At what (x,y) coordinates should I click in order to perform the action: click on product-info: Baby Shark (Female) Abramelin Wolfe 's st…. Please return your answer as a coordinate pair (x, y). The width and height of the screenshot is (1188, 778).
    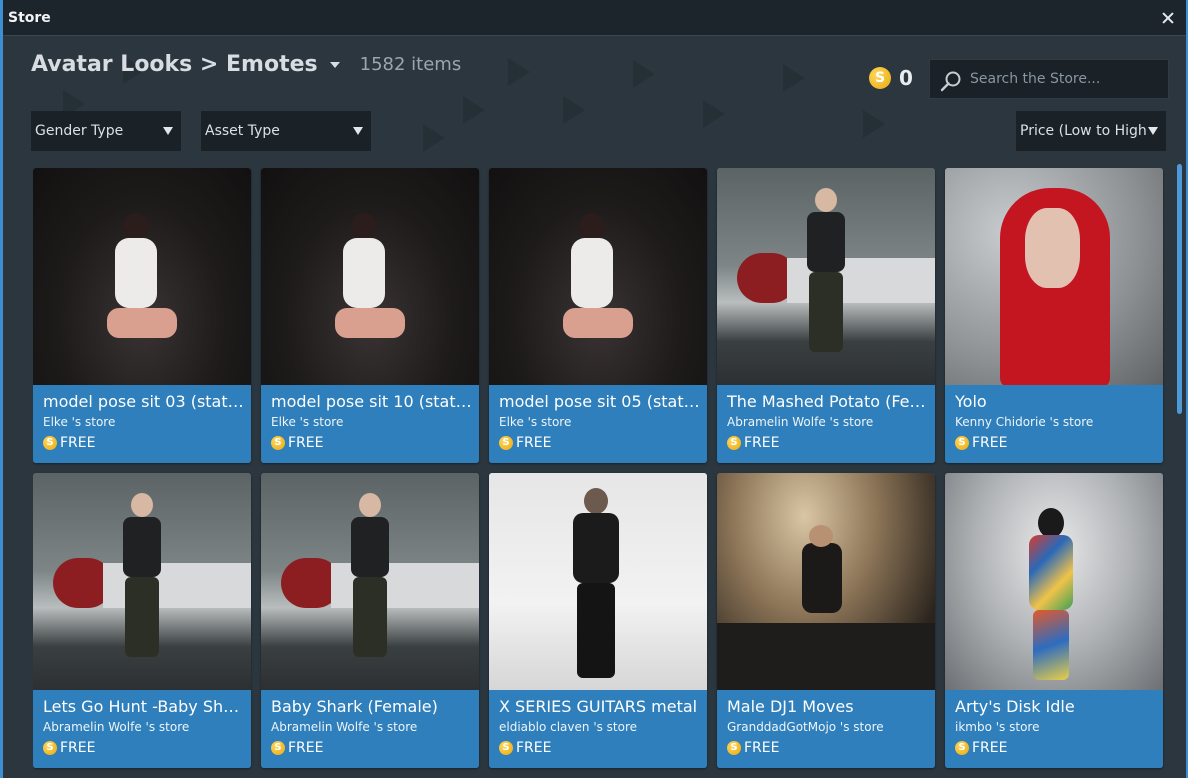
    Looking at the image, I should click on (370, 729).